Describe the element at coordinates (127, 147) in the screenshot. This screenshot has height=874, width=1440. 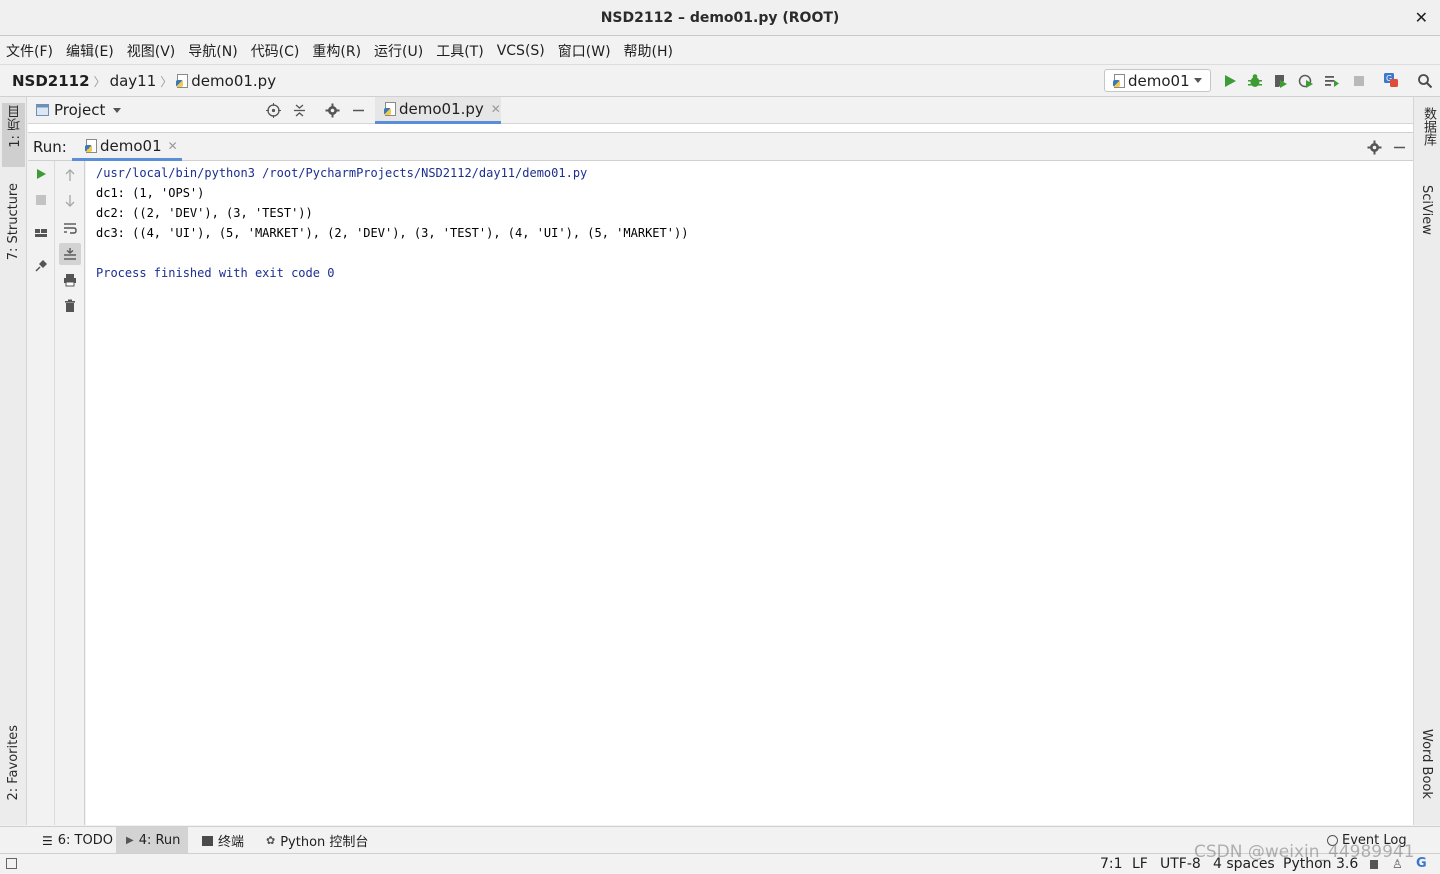
I see `run-tab-demo01: demo01 ✕` at that location.